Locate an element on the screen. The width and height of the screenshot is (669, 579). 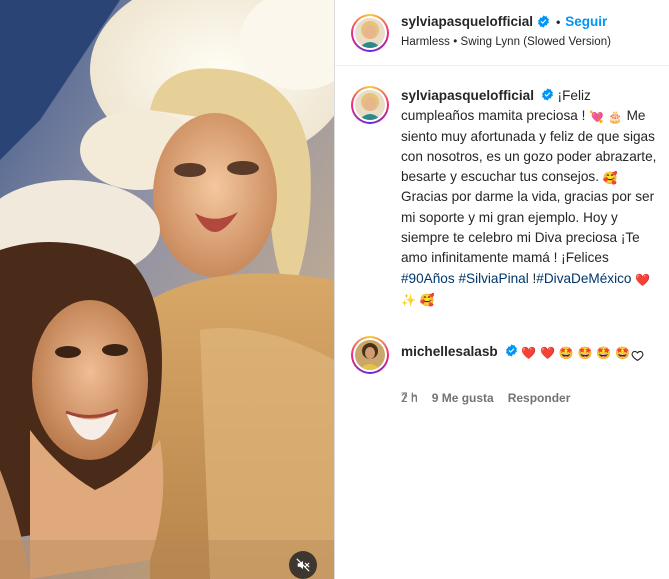
commenter-avatar-image is located at coordinates (370, 355).